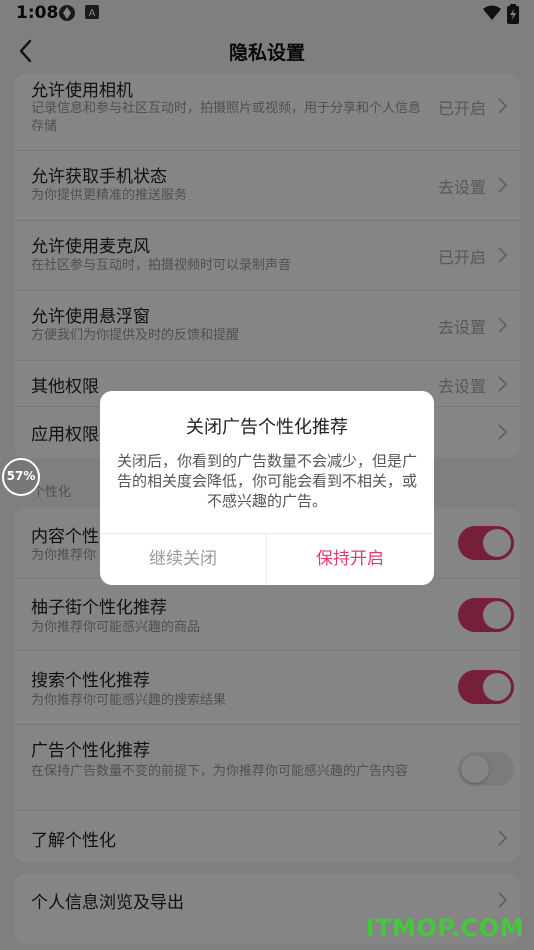 The width and height of the screenshot is (534, 950). I want to click on dialog-buttons: 继续关闭 保持开启, so click(267, 559).